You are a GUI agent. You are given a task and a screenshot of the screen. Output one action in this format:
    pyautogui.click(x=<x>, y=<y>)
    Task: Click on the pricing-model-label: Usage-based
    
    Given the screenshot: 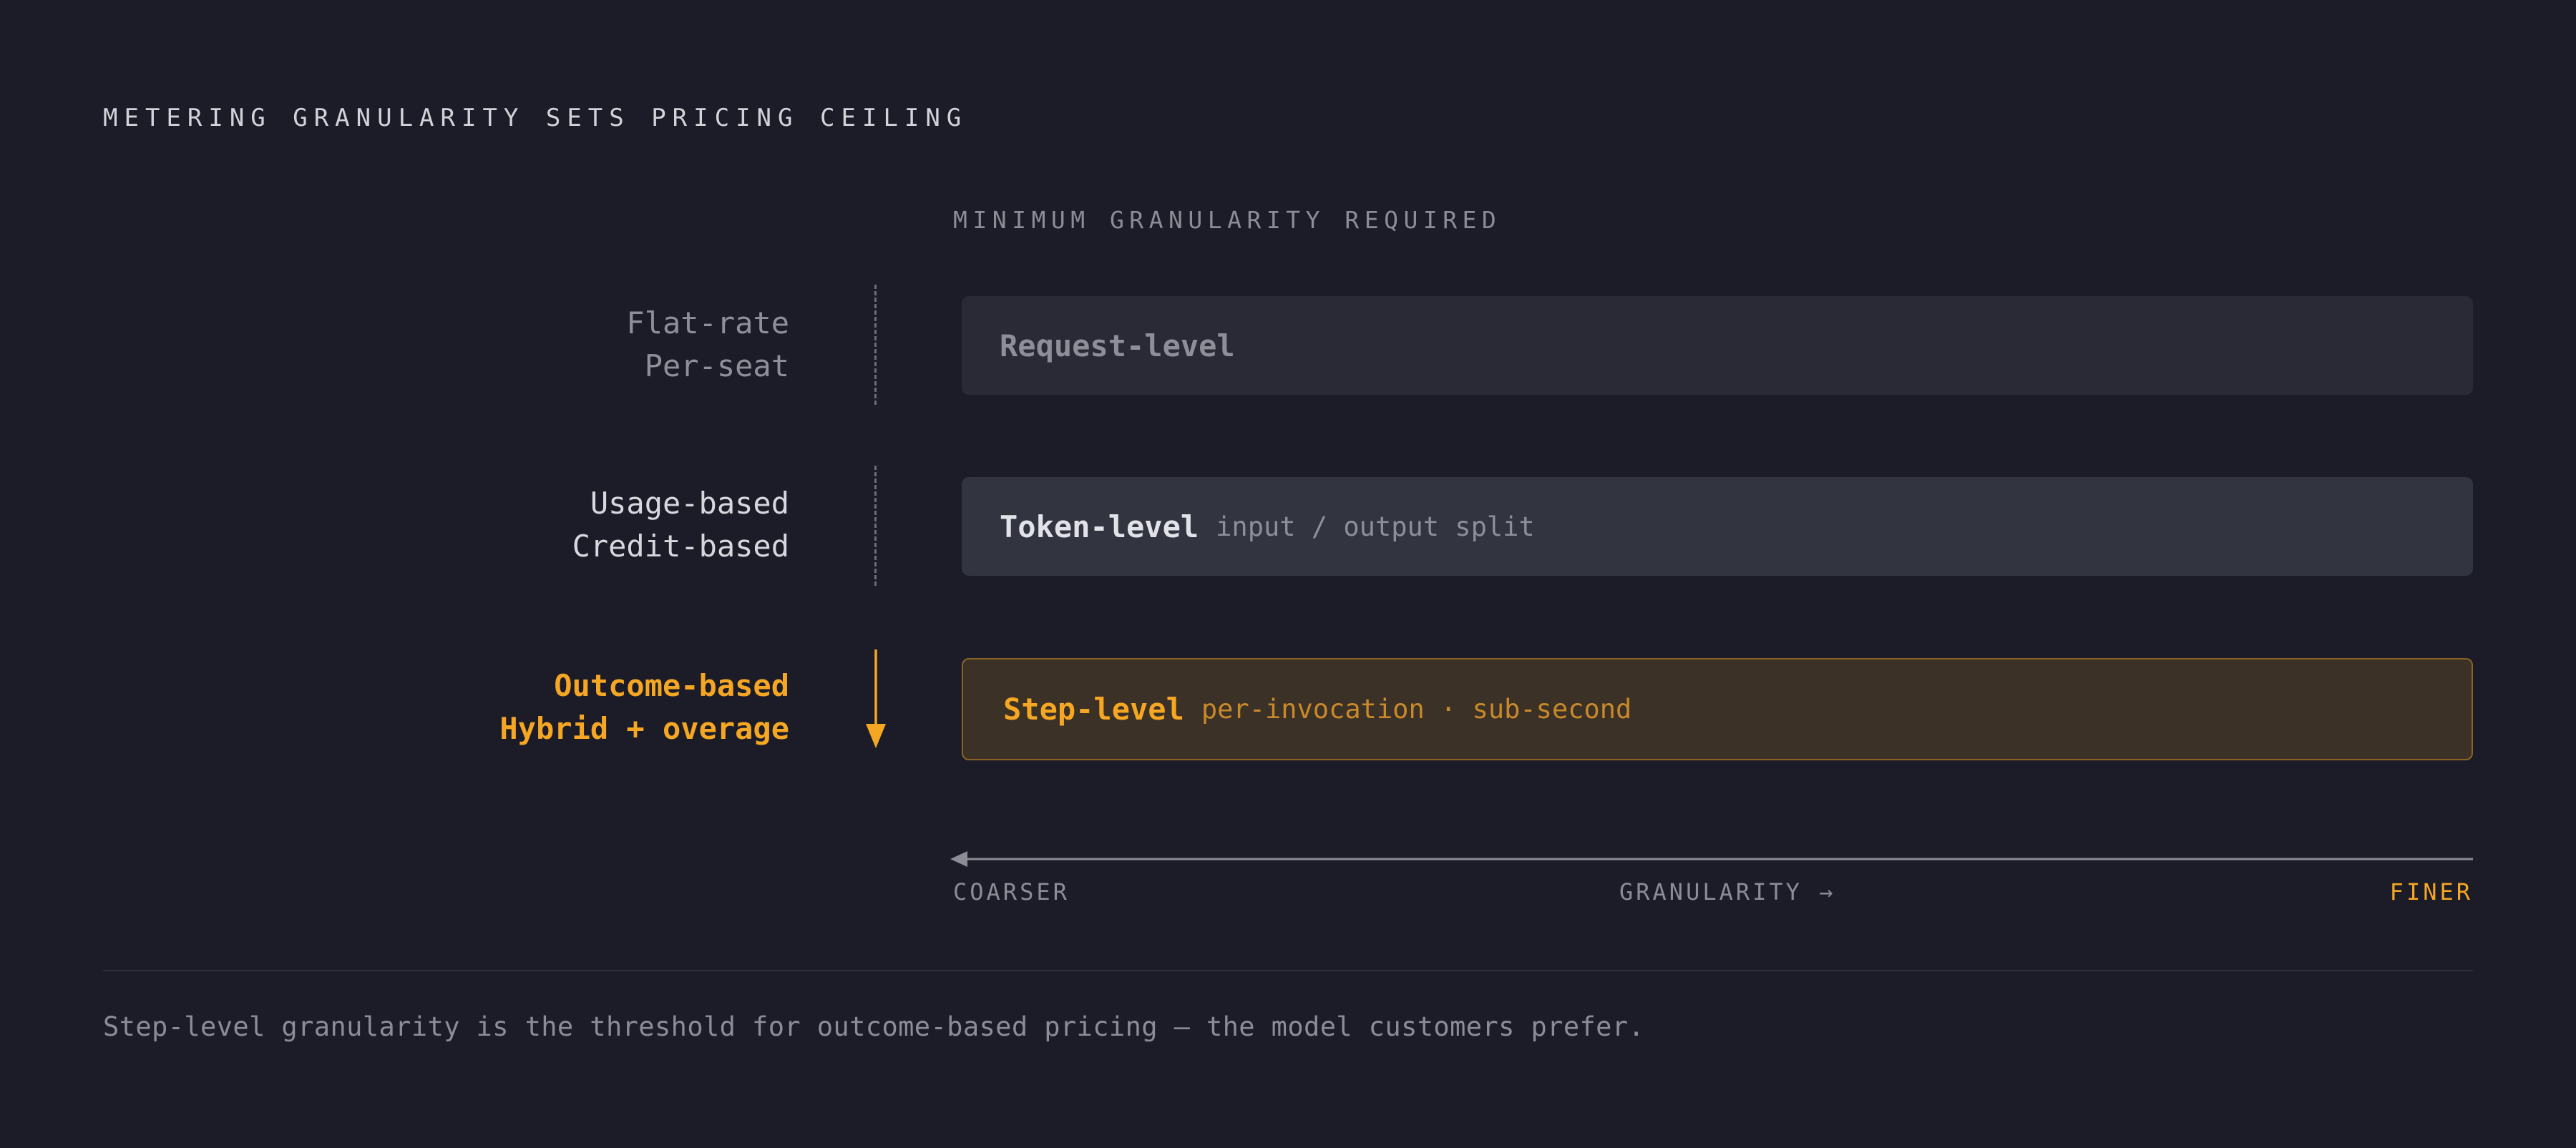 What is the action you would take?
    pyautogui.click(x=689, y=503)
    